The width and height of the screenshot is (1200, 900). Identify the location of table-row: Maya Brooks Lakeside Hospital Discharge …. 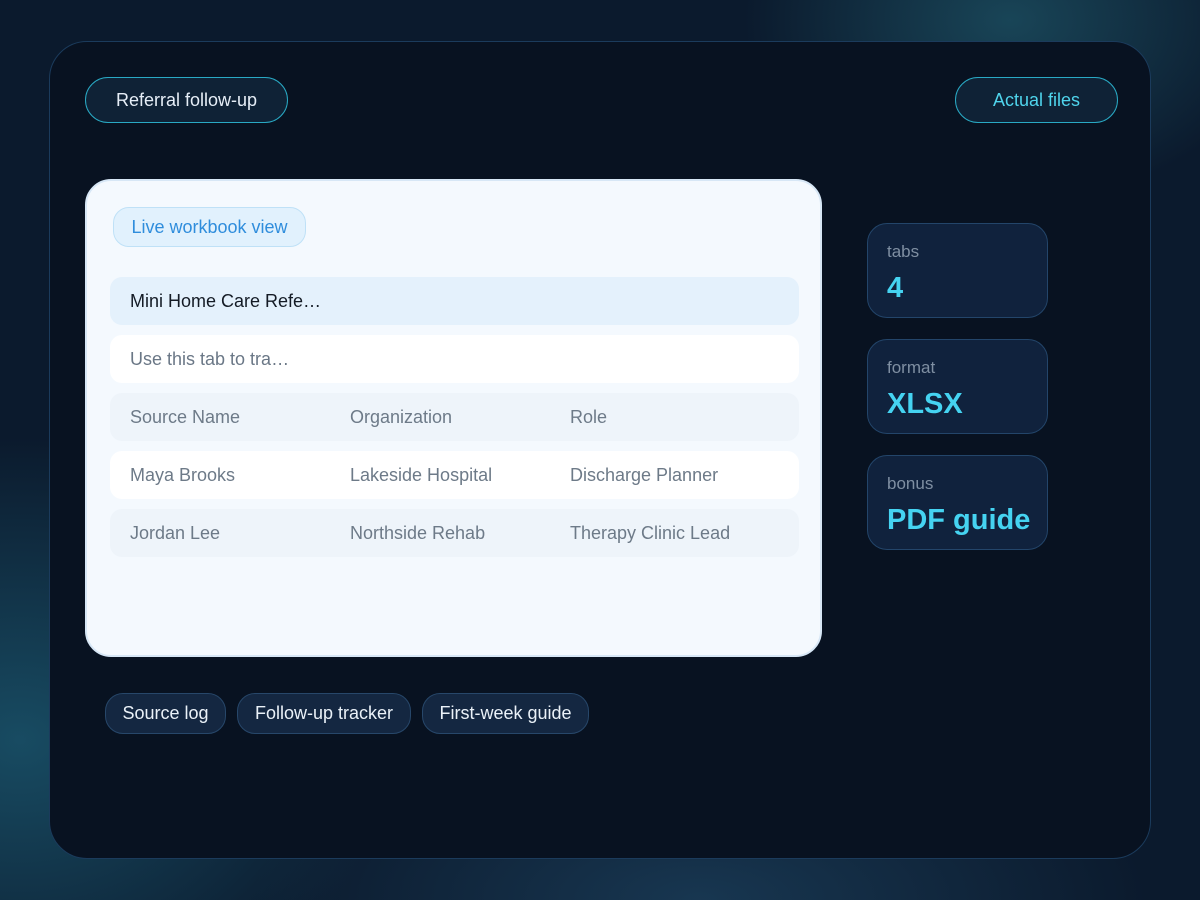
(454, 475).